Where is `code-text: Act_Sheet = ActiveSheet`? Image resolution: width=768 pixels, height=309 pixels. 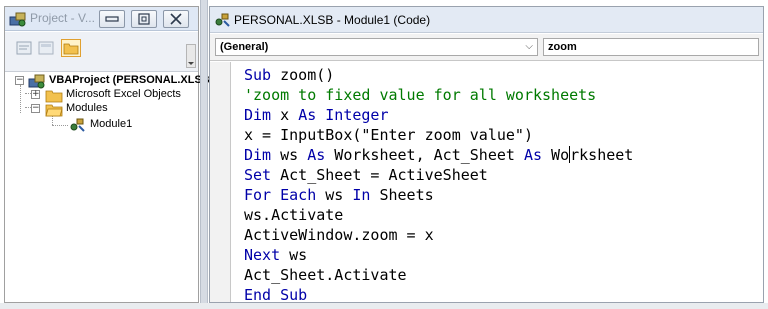
code-text: Act_Sheet = ActiveSheet is located at coordinates (379, 175).